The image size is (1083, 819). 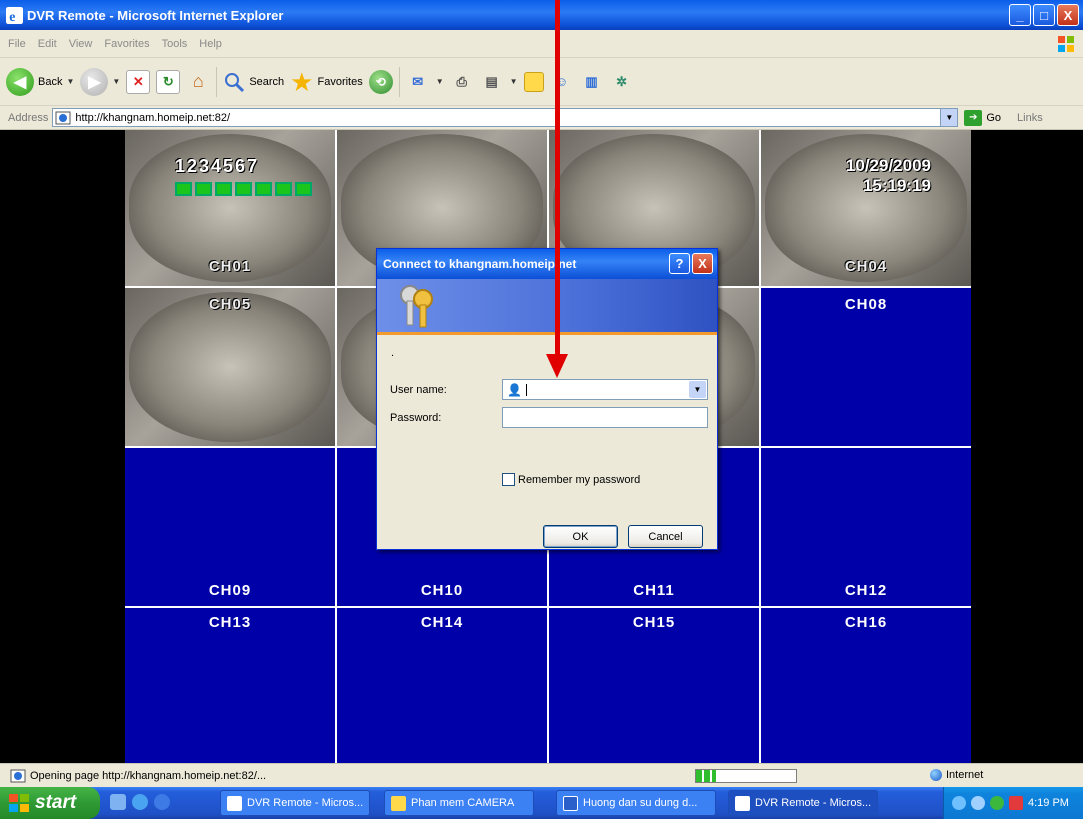 What do you see at coordinates (47, 44) in the screenshot?
I see `menu-edit: Edit` at bounding box center [47, 44].